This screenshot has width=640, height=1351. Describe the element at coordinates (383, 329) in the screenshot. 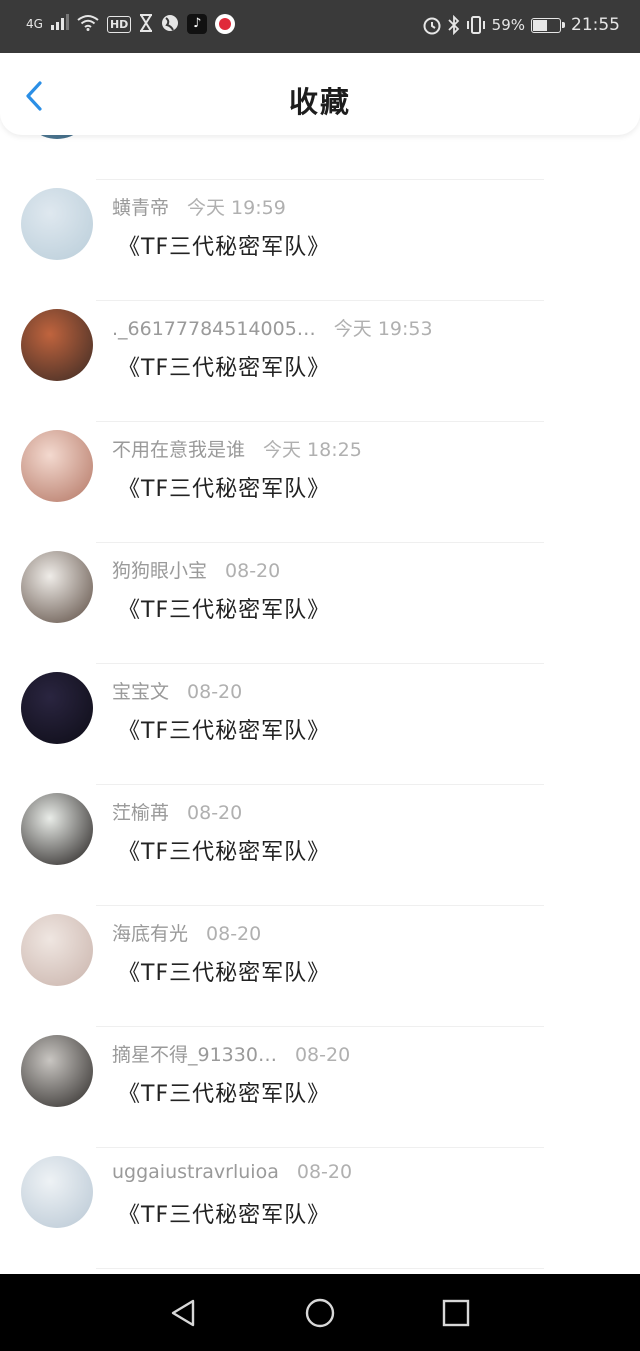

I see `timestamp: 今天 19:53` at that location.